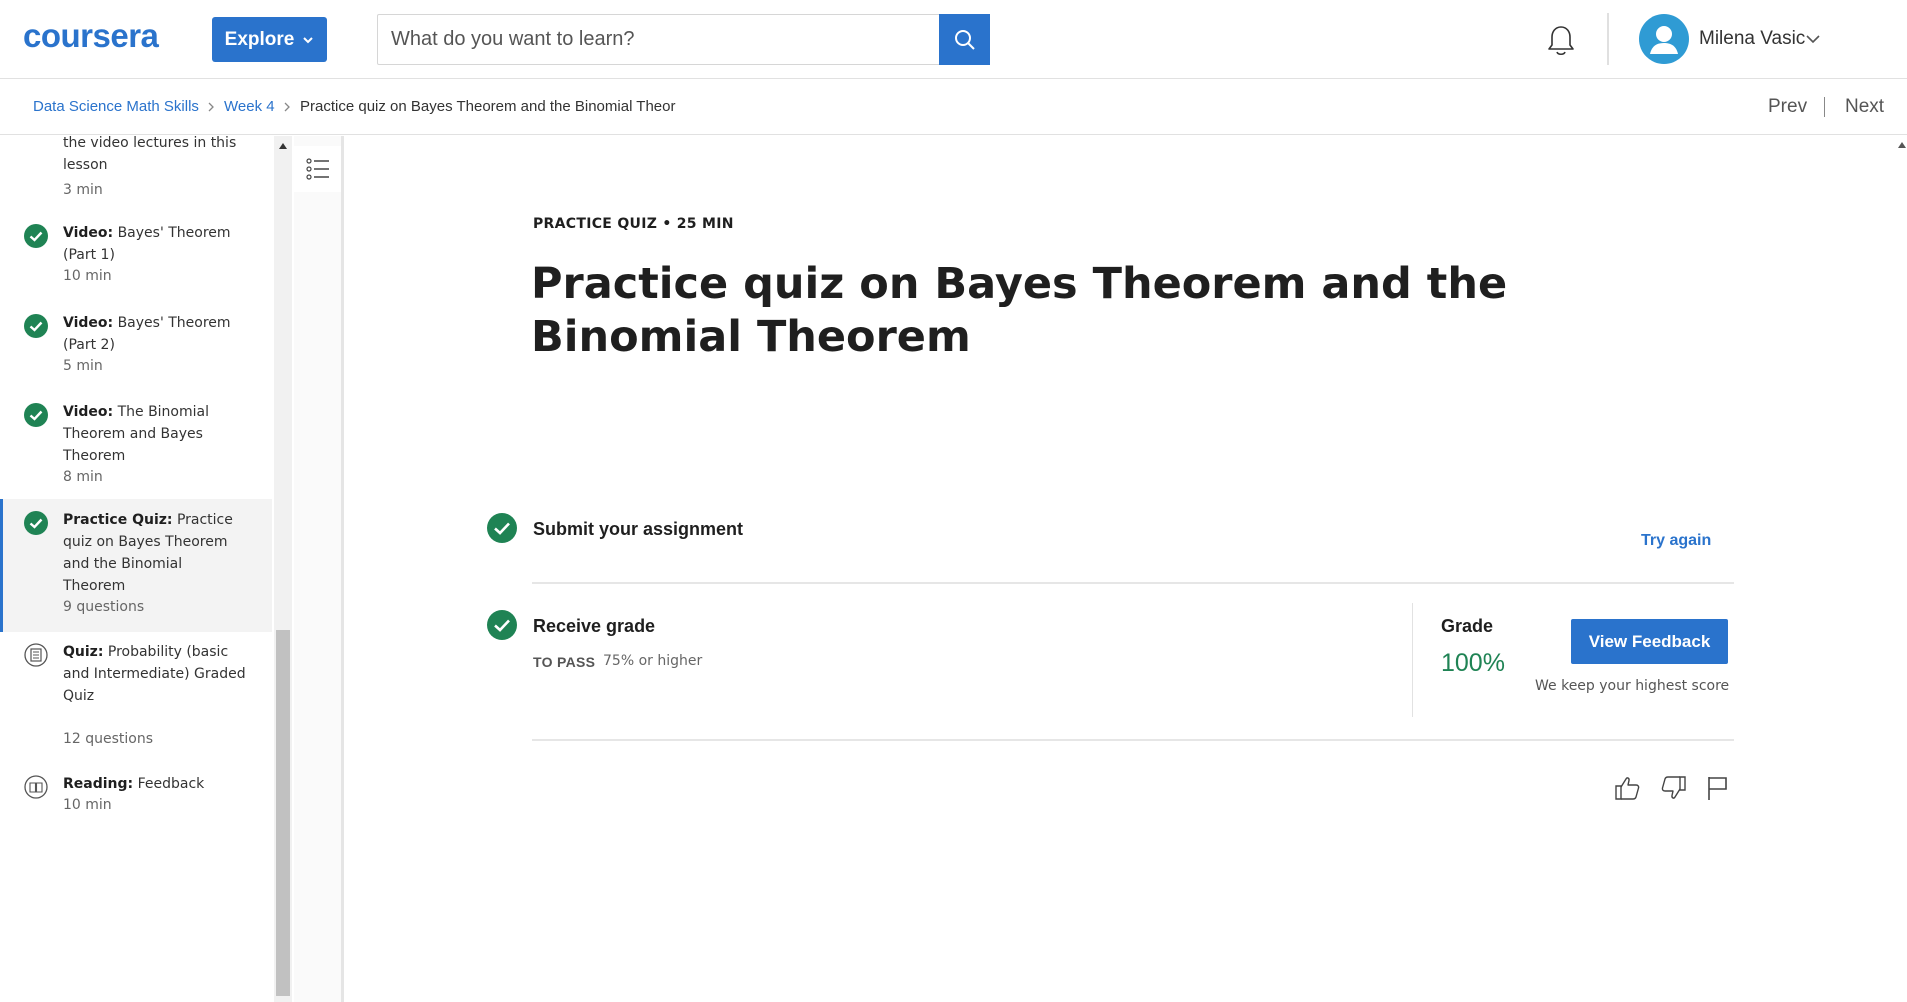 The image size is (1907, 1002). Describe the element at coordinates (150, 154) in the screenshot. I see `sidebar-item-label: the video lectures in this lesson` at that location.